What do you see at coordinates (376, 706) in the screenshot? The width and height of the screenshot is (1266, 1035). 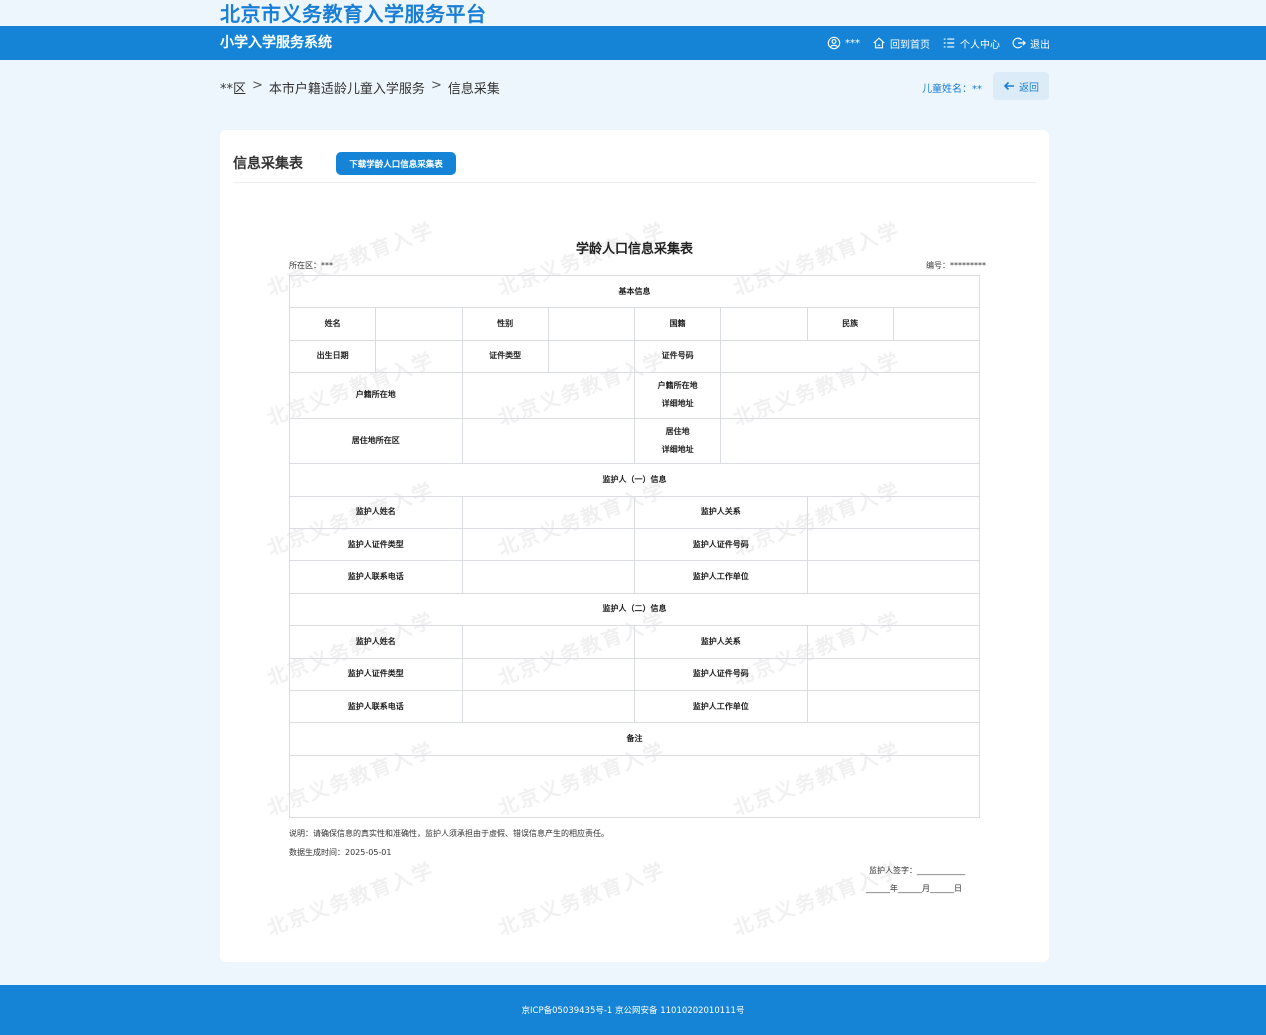 I see `guardian2-phone-label: 监护人联系电话` at bounding box center [376, 706].